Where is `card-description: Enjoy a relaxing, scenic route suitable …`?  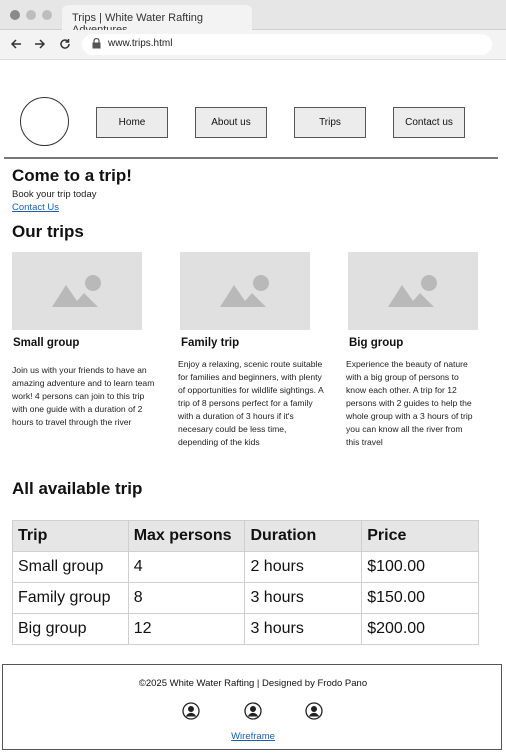
card-description: Enjoy a relaxing, scenic route suitable … is located at coordinates (251, 403).